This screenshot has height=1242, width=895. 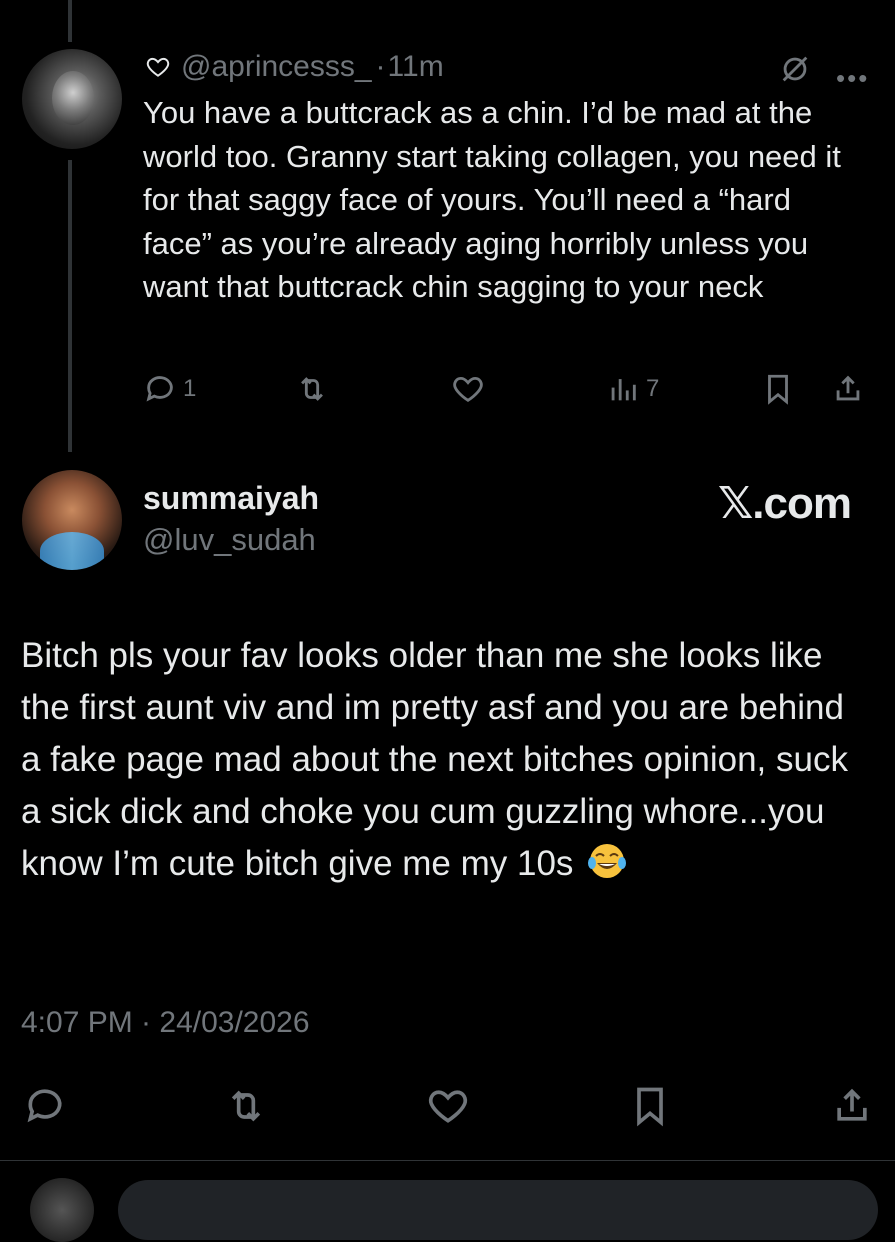 I want to click on tears-of-joy-emoji-icon, so click(x=607, y=861).